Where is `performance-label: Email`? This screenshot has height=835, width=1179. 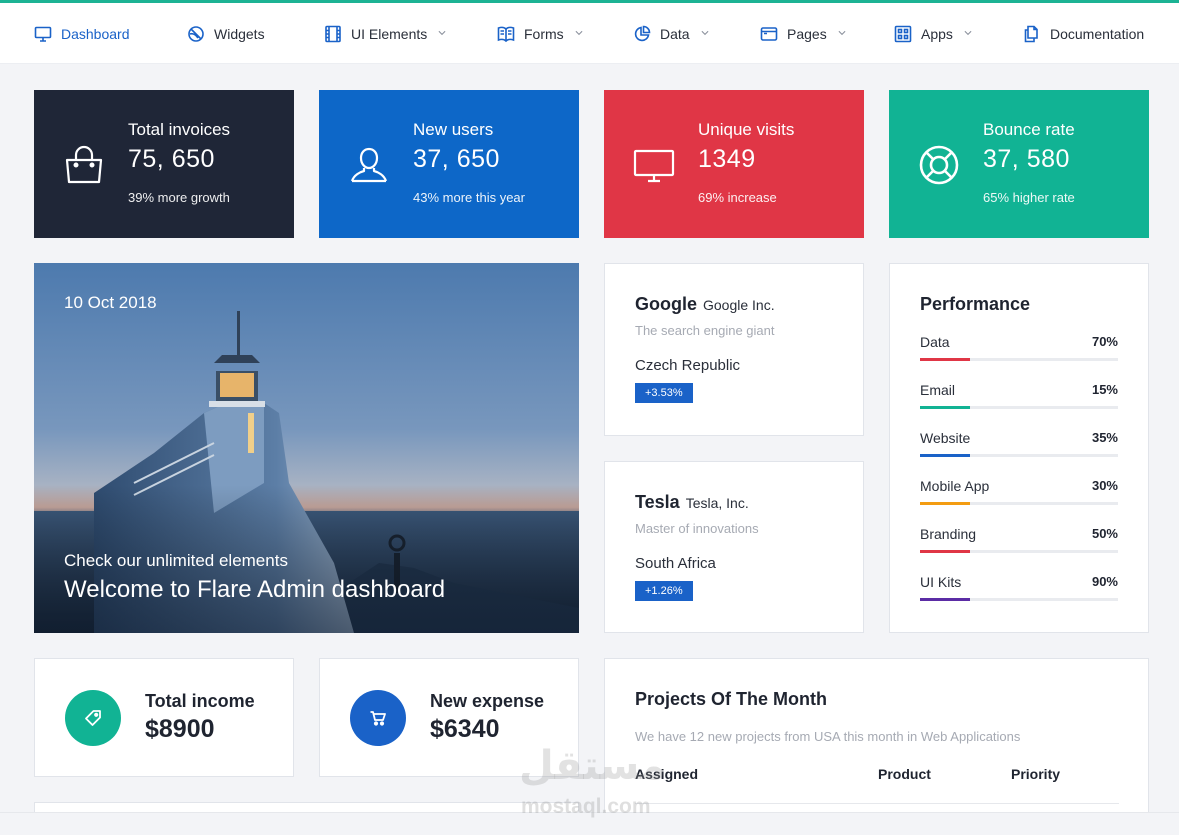
performance-label: Email is located at coordinates (938, 390).